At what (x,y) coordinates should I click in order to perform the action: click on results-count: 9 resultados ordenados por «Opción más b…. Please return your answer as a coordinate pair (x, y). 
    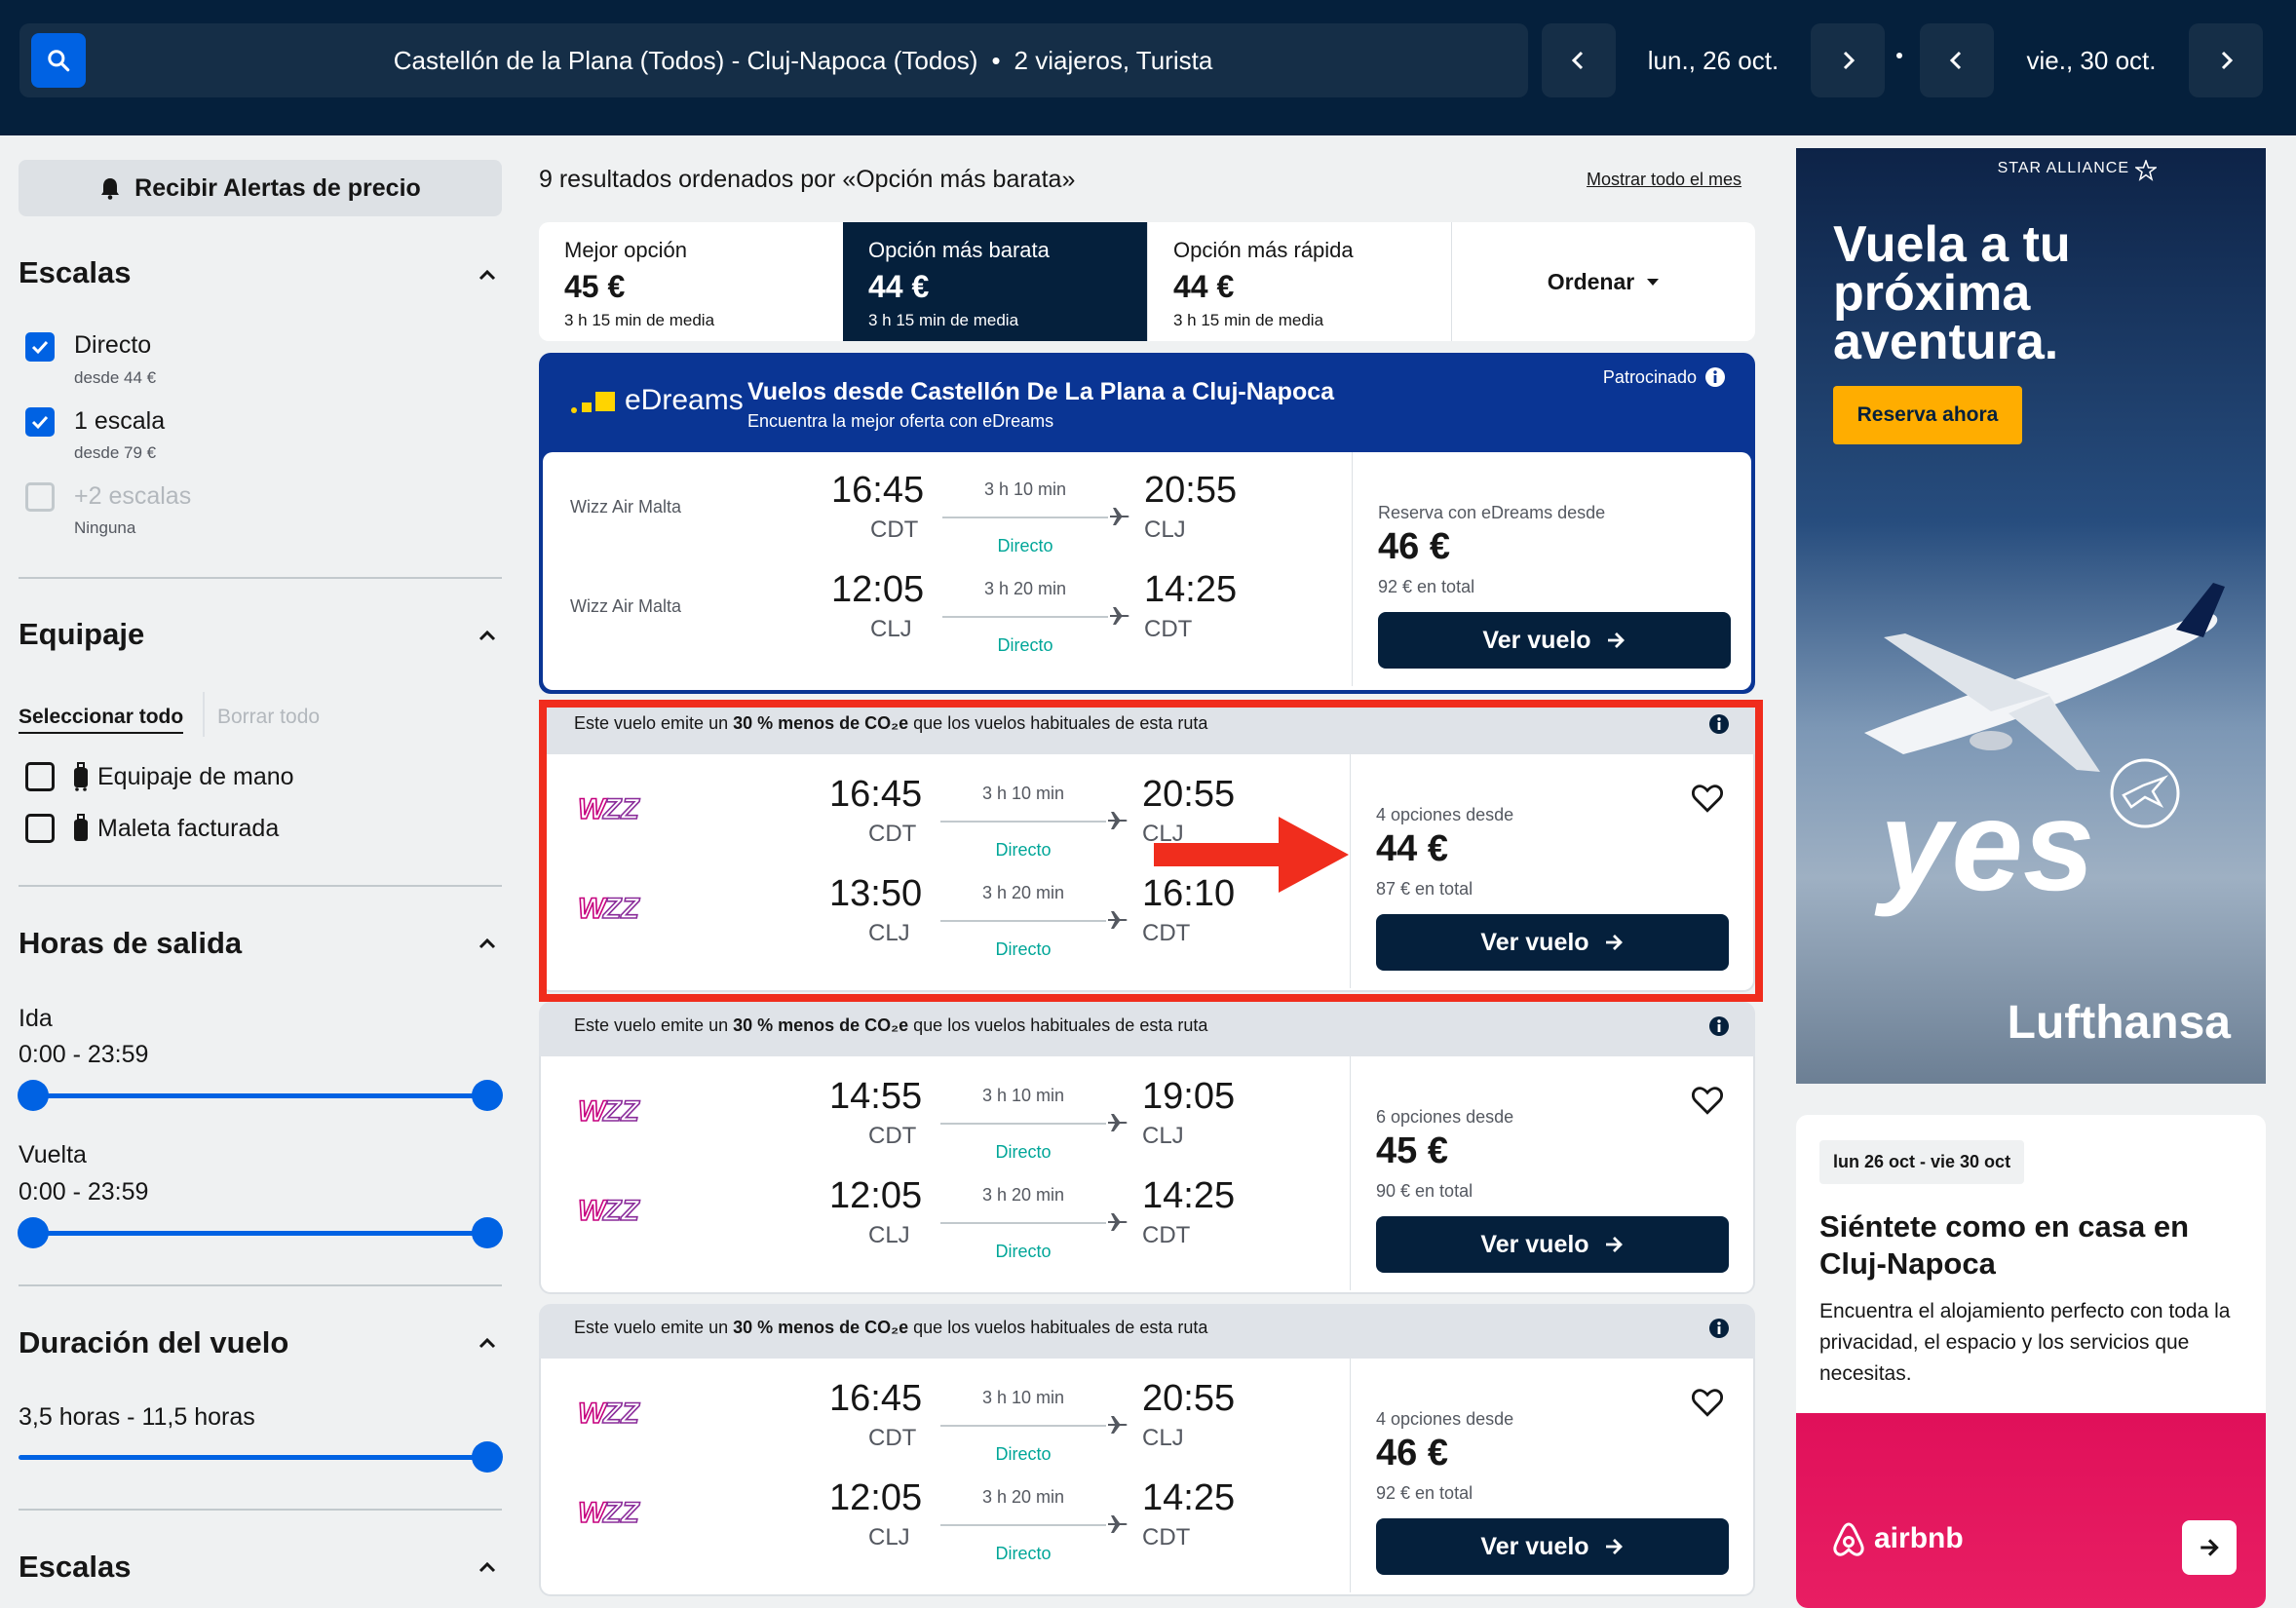
    Looking at the image, I should click on (807, 179).